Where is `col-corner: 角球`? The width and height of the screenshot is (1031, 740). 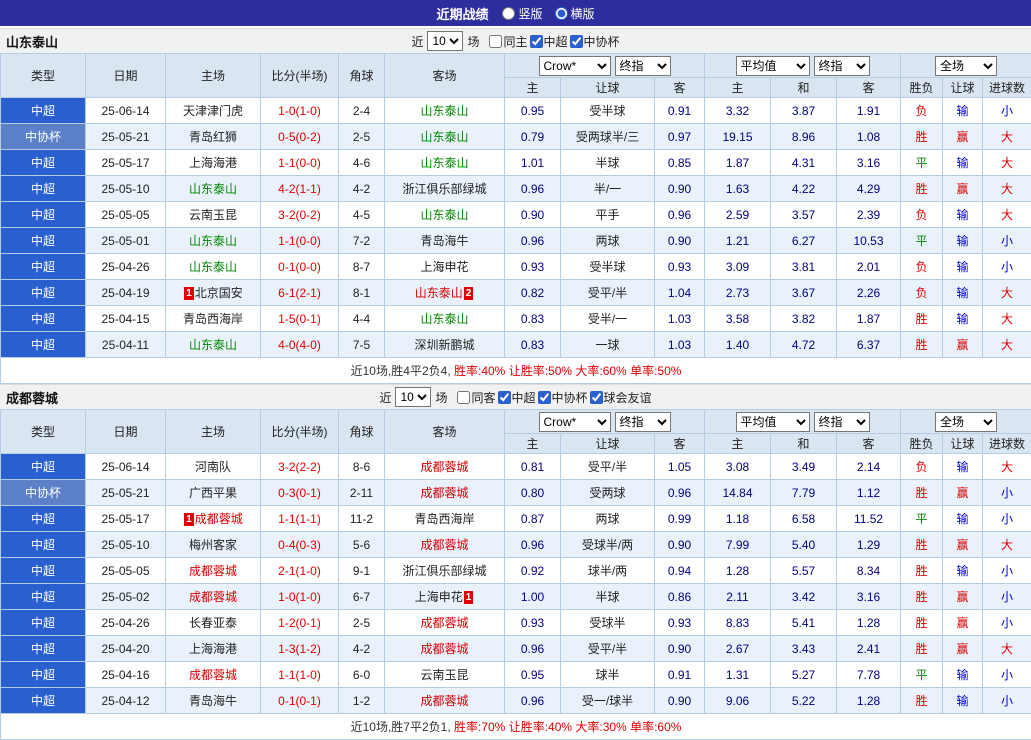
col-corner: 角球 is located at coordinates (362, 76).